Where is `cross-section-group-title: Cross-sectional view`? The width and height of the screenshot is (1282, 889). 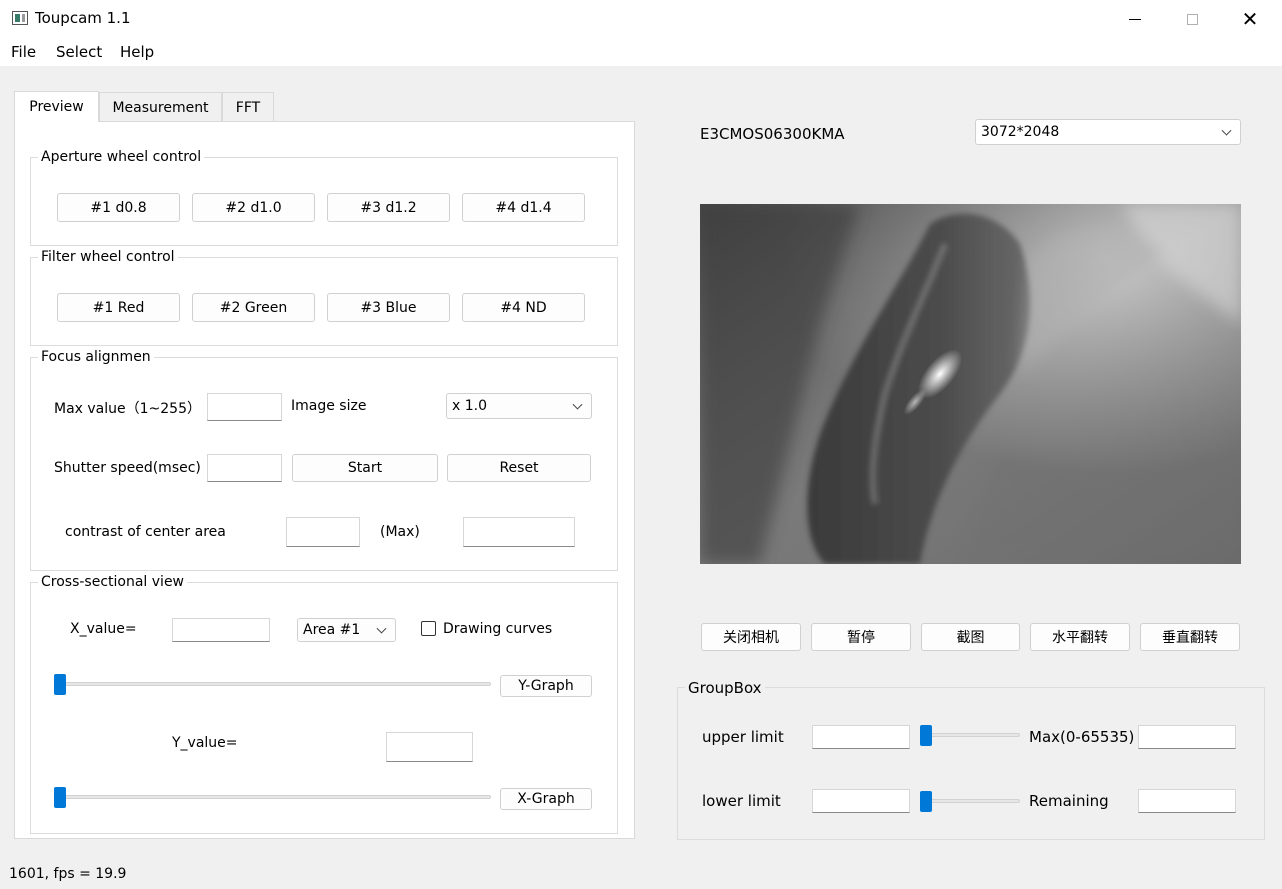 cross-section-group-title: Cross-sectional view is located at coordinates (113, 582).